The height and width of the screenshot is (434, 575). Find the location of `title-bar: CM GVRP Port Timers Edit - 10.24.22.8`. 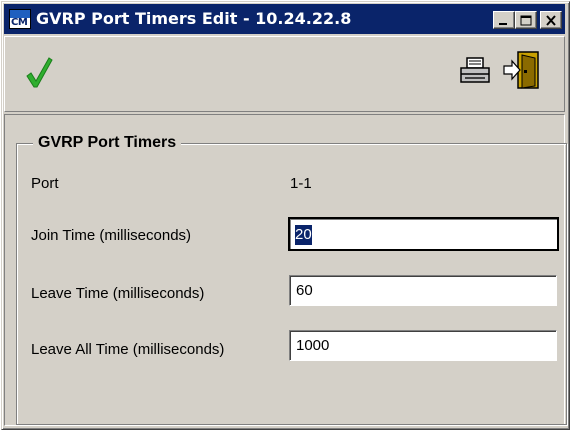

title-bar: CM GVRP Port Timers Edit - 10.24.22.8 is located at coordinates (284, 19).